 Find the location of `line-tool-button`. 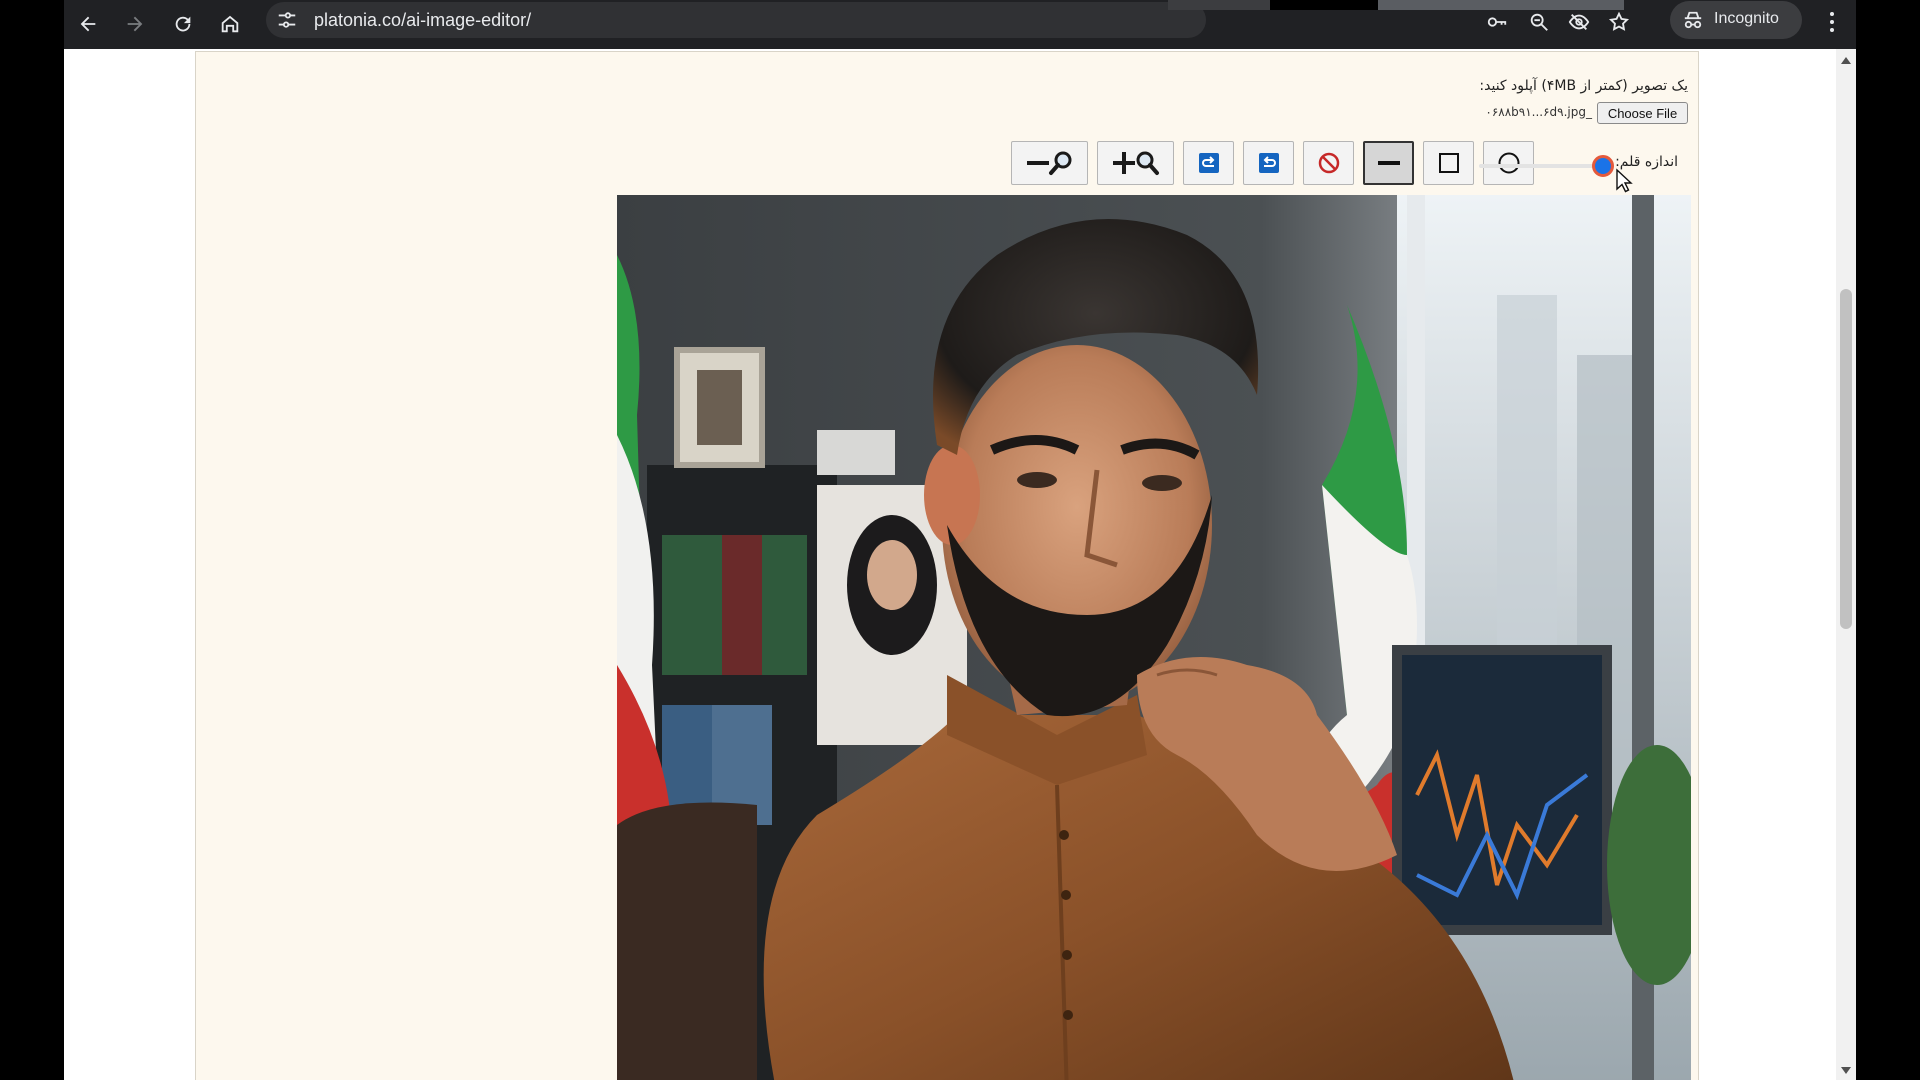

line-tool-button is located at coordinates (1388, 163).